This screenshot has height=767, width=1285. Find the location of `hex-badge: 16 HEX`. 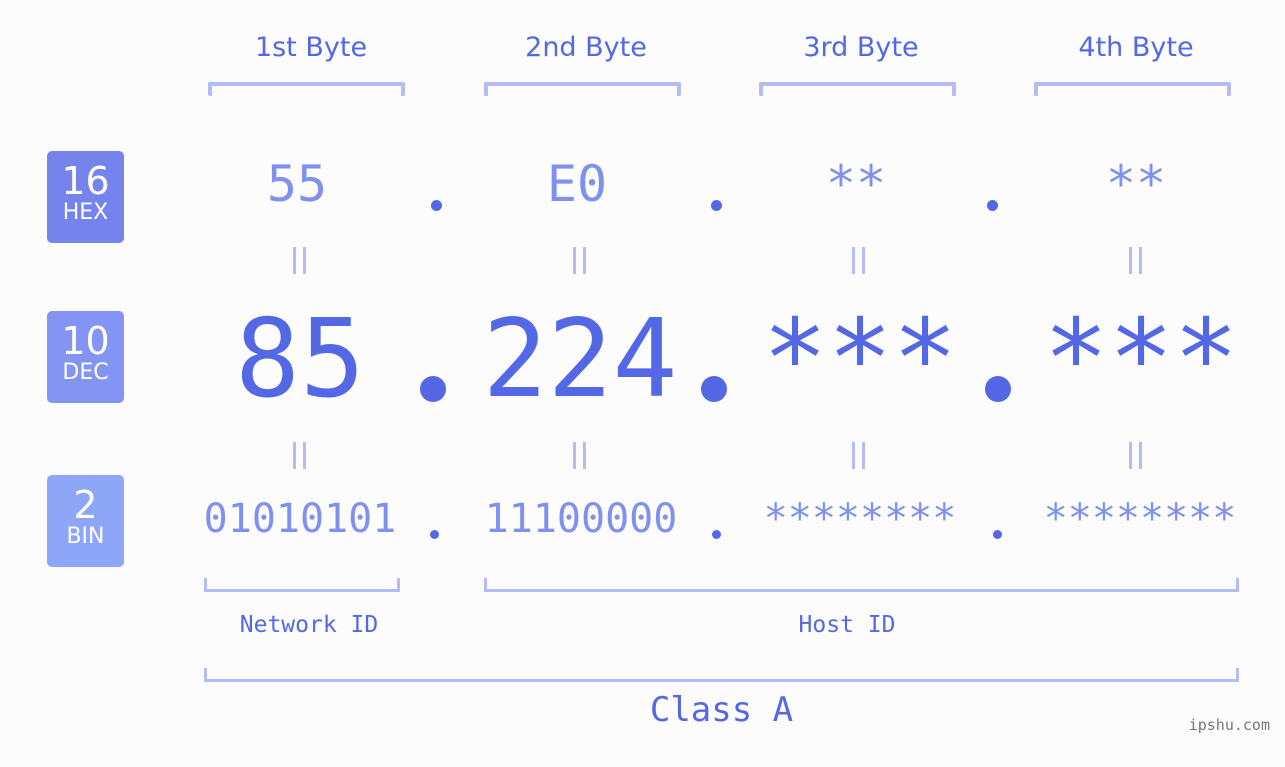

hex-badge: 16 HEX is located at coordinates (85, 197).